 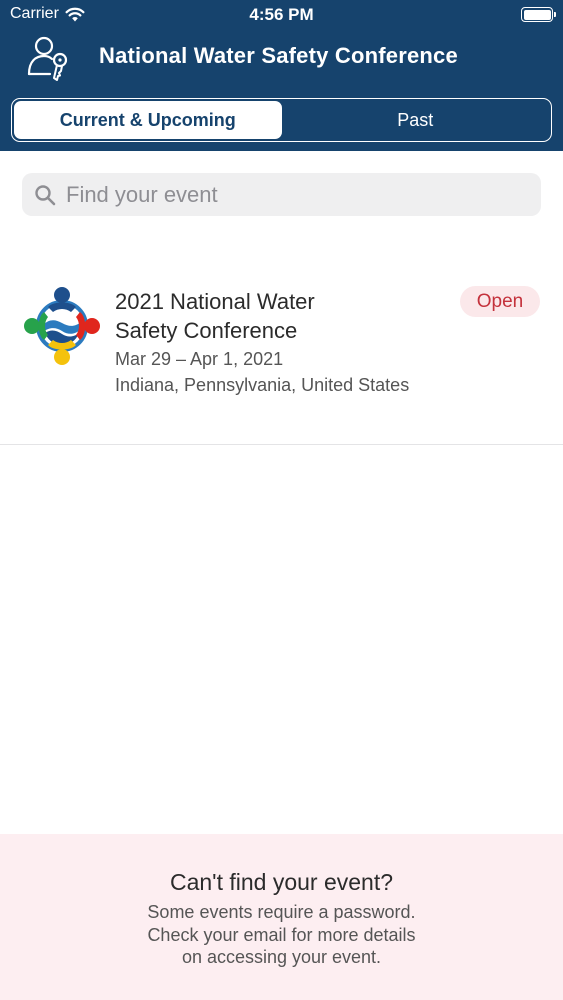 I want to click on conference-logo, so click(x=62, y=326).